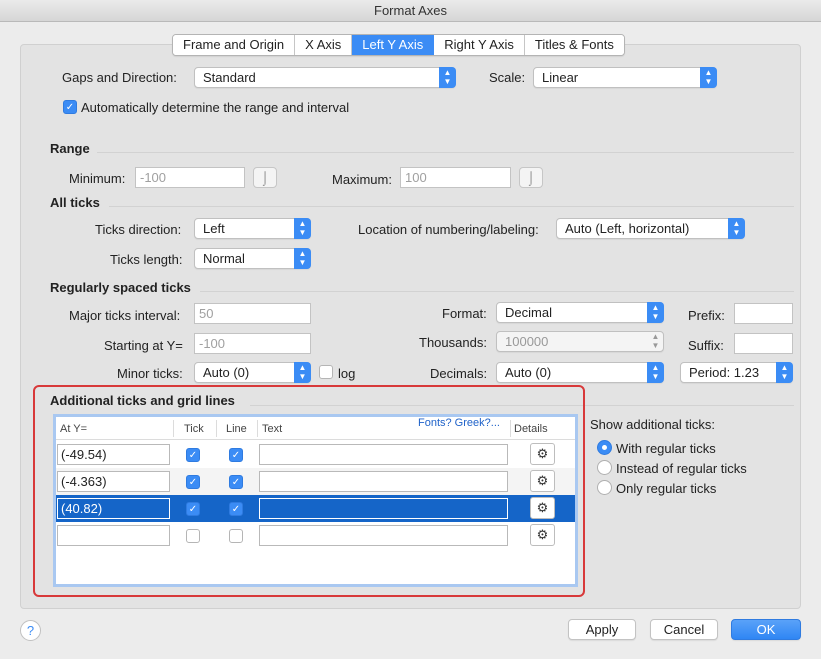  I want to click on tab-frame-and-origin: Frame and Origin, so click(234, 45).